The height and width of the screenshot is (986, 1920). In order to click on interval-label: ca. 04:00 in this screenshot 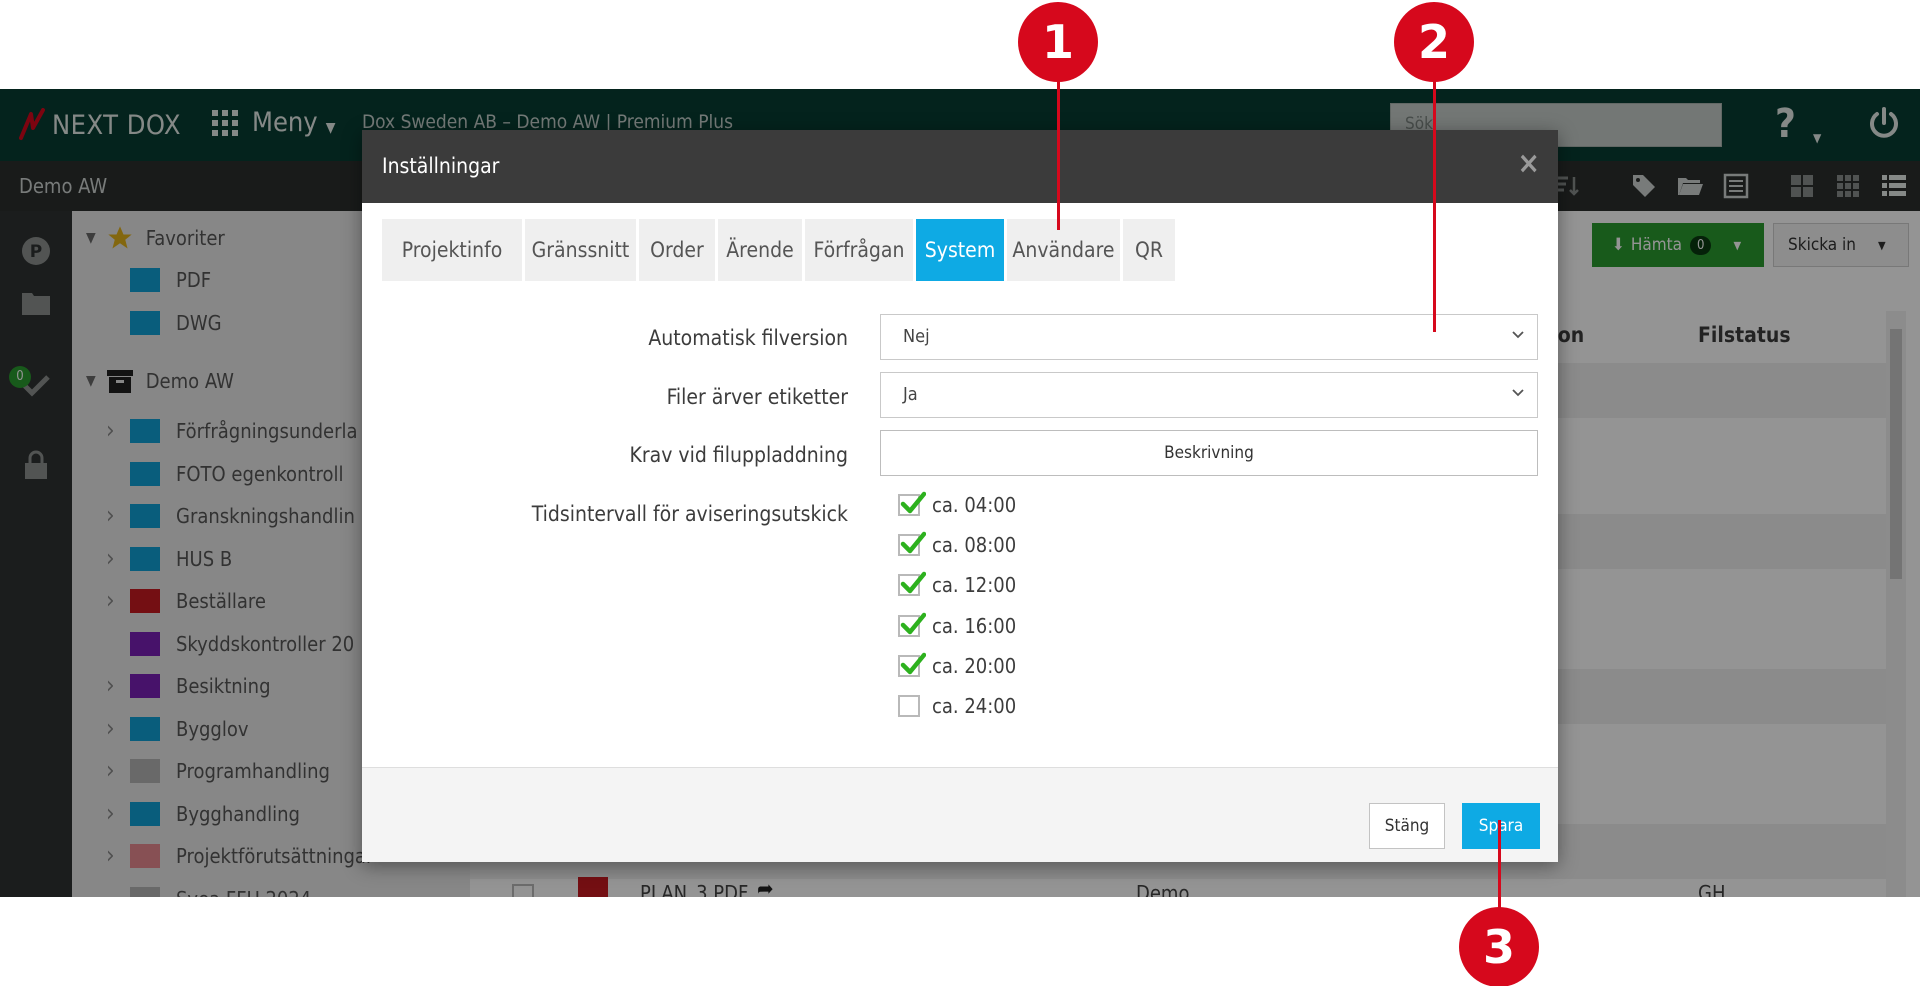, I will do `click(974, 505)`.